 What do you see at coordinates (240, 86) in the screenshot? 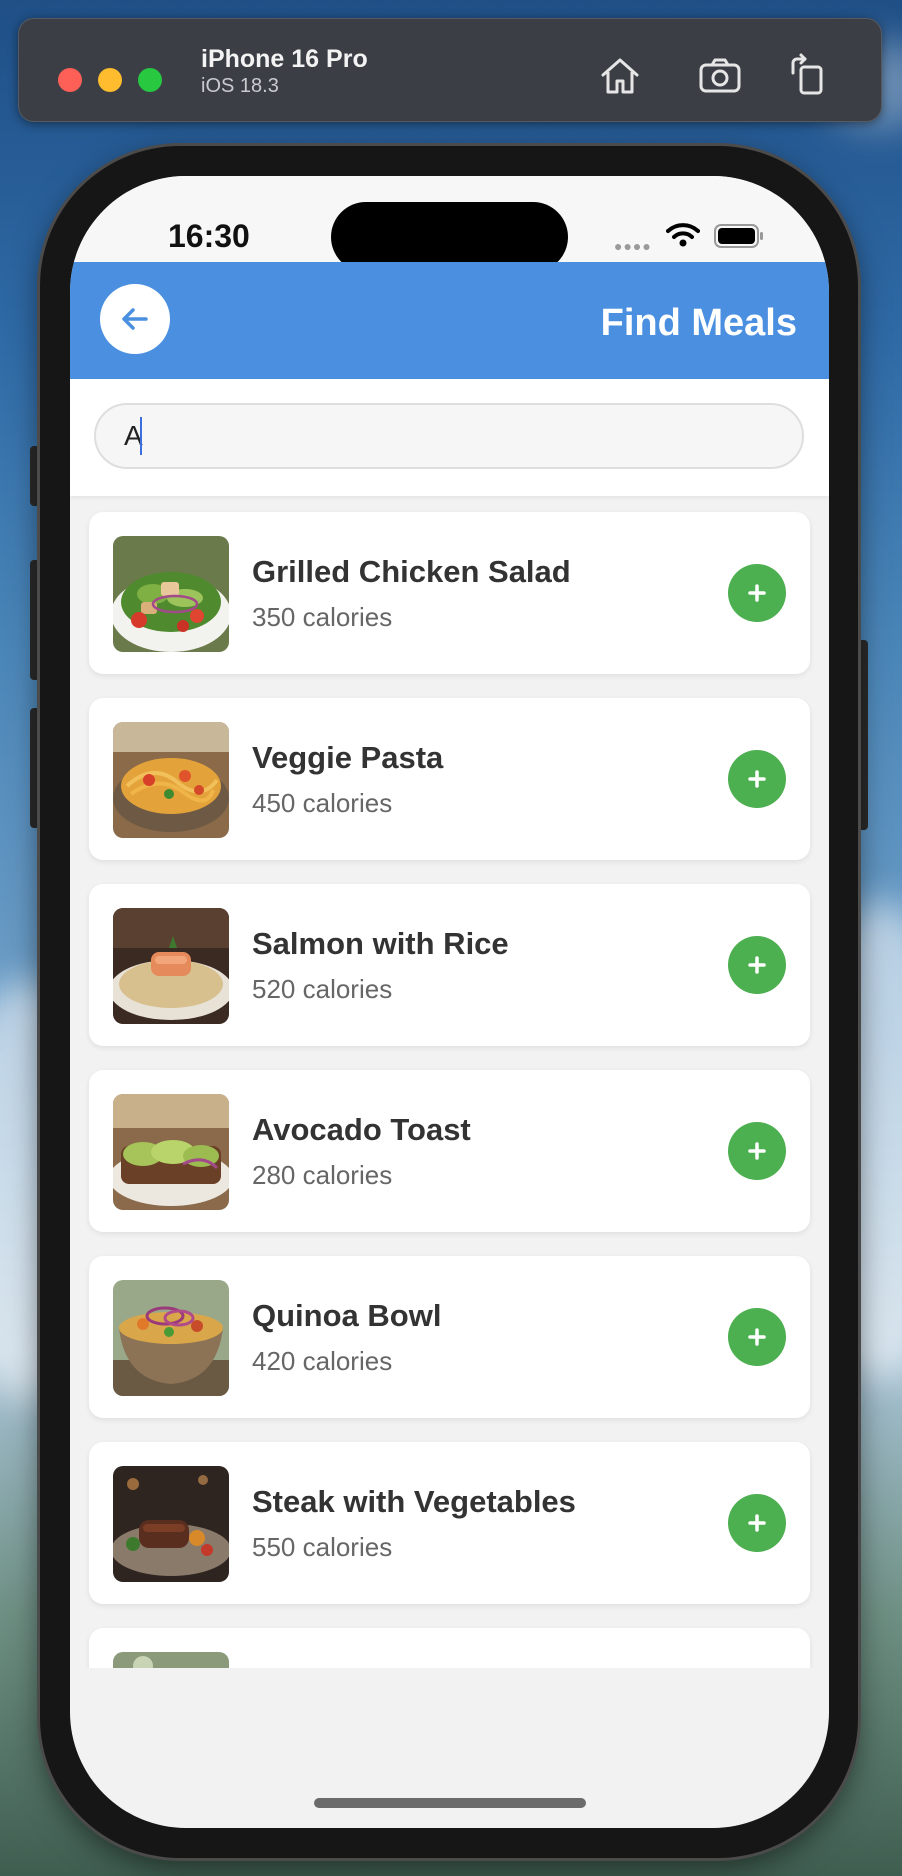
I see `os-version: iOS 18.3` at bounding box center [240, 86].